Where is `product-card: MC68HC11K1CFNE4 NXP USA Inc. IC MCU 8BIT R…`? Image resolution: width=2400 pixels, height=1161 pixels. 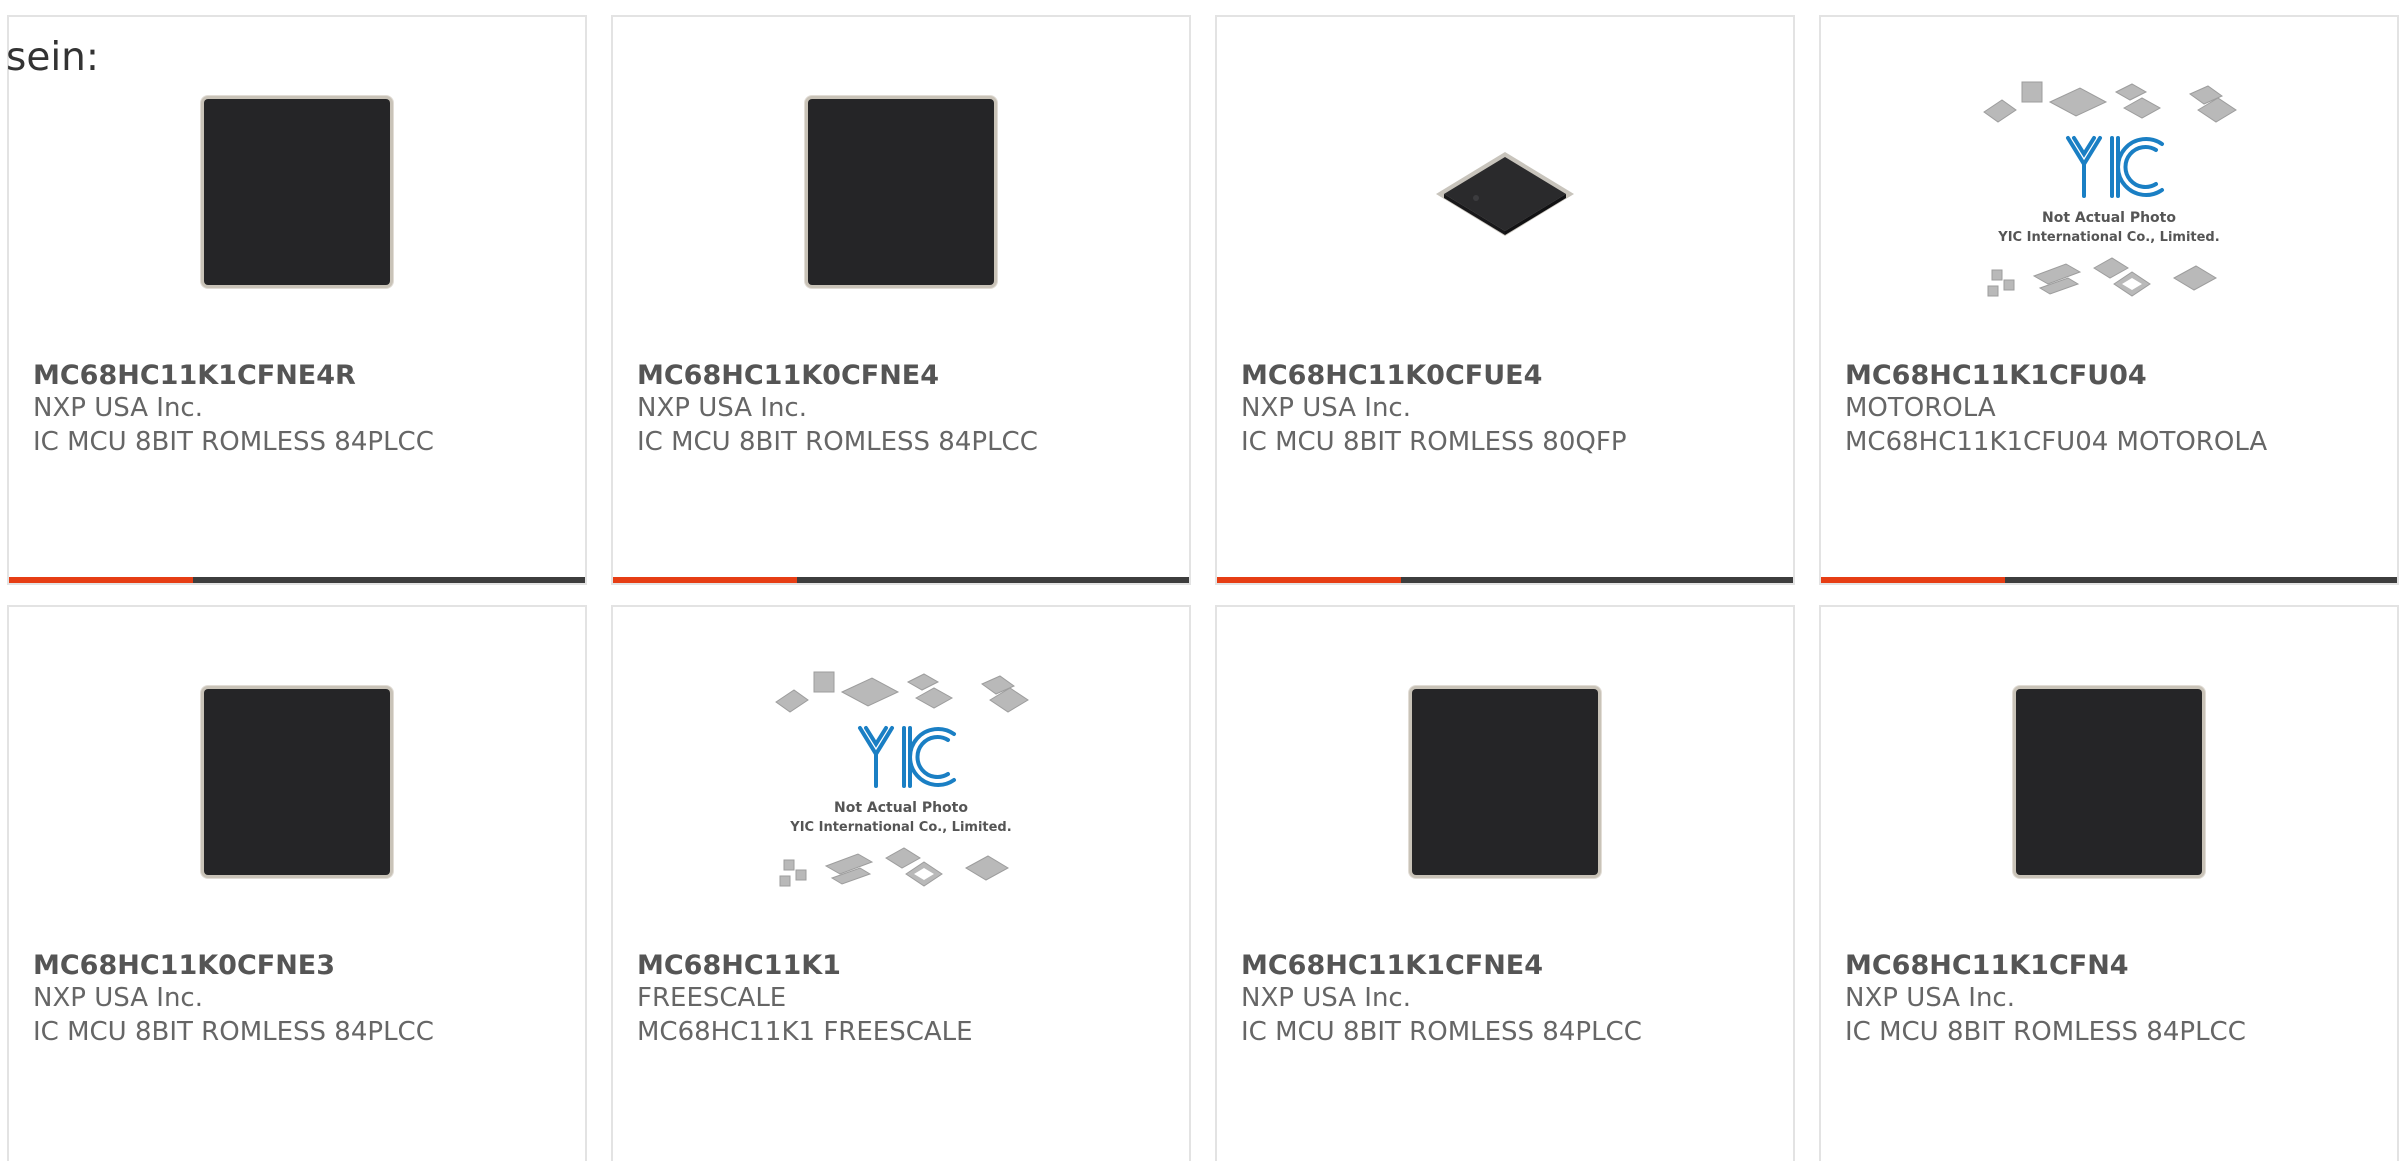 product-card: MC68HC11K1CFNE4 NXP USA Inc. IC MCU 8BIT R… is located at coordinates (1505, 883).